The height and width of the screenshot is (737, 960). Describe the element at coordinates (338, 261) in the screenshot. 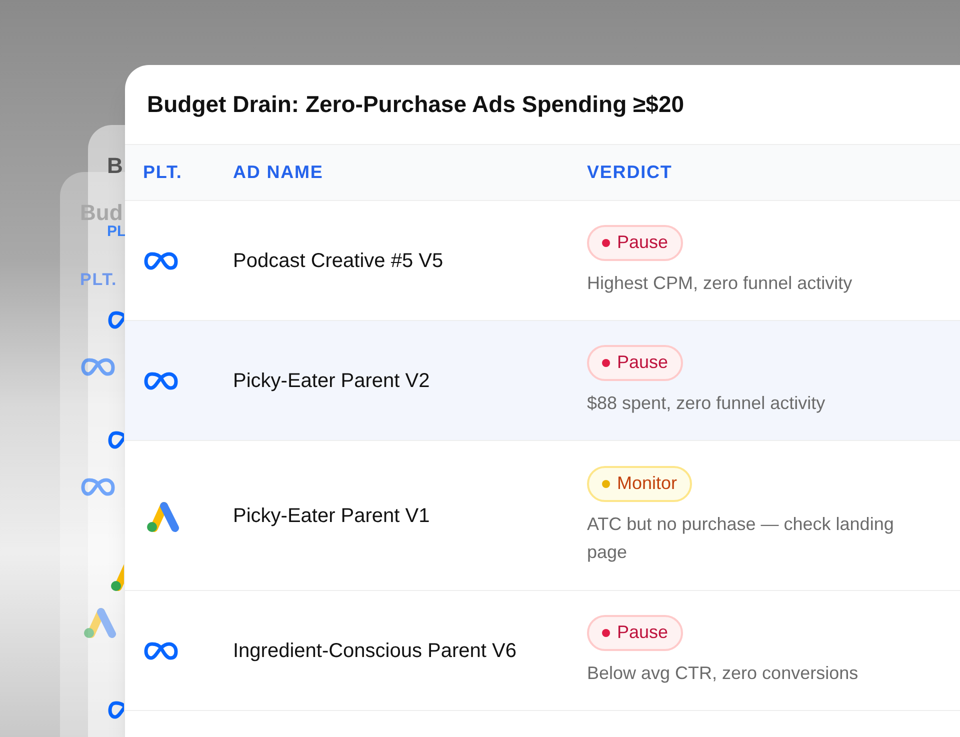

I see `ad-name: Podcast Creative #5 V5` at that location.